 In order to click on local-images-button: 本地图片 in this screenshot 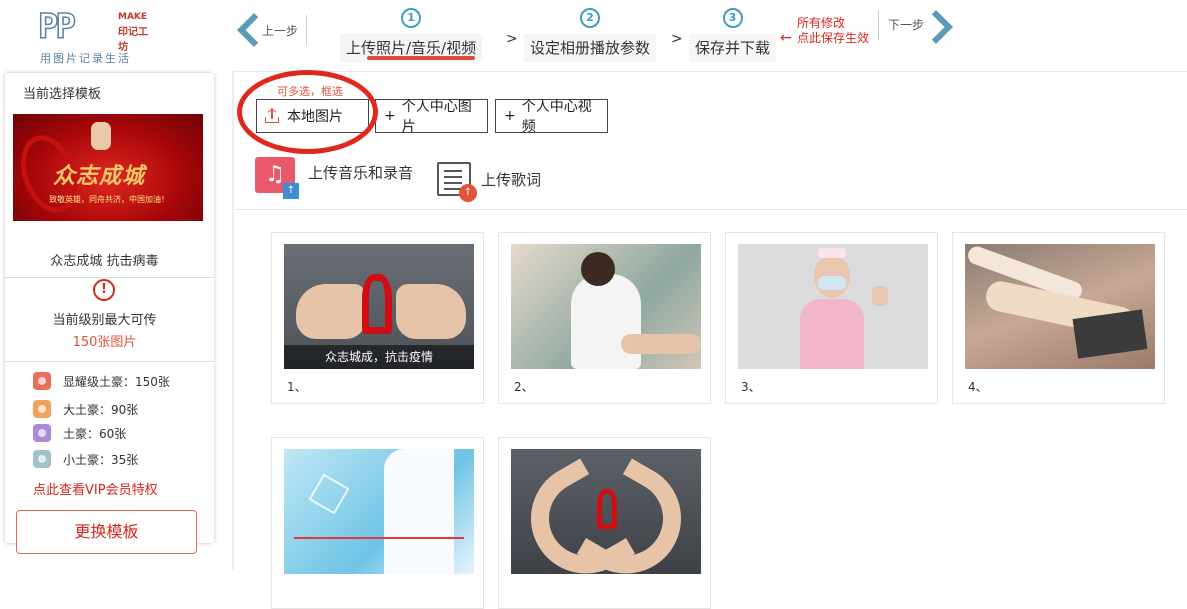, I will do `click(312, 116)`.